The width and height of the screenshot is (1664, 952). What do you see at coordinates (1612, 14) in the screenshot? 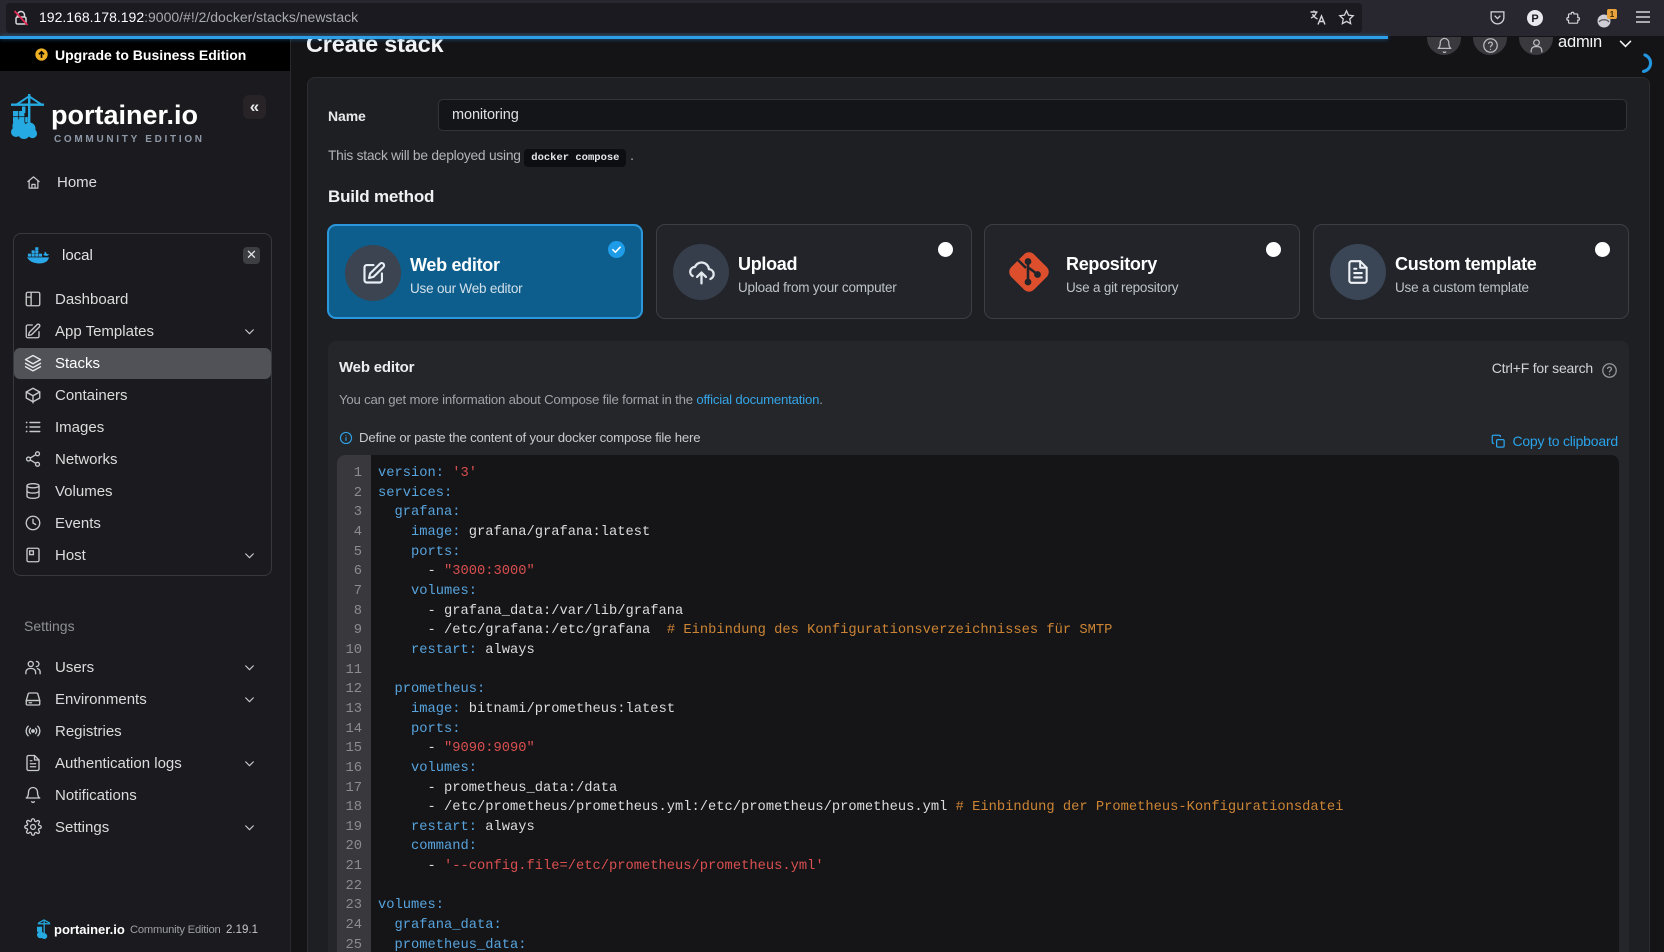
I see `svg-text: 1` at bounding box center [1612, 14].